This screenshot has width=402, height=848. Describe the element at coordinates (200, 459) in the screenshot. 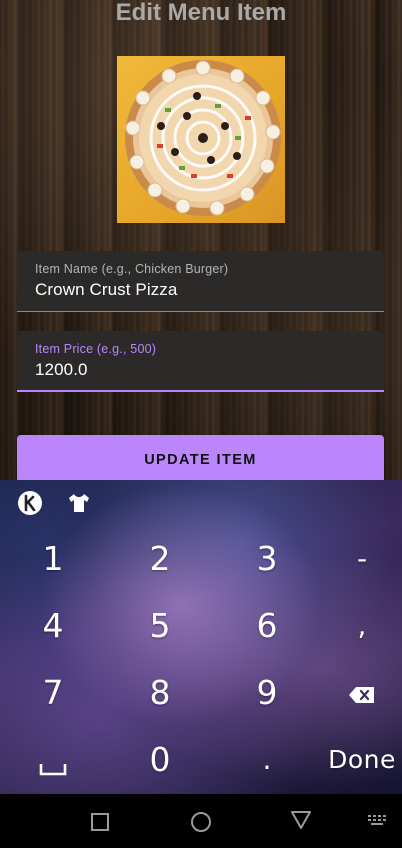

I see `update-item-button: UPDATE ITEM` at that location.